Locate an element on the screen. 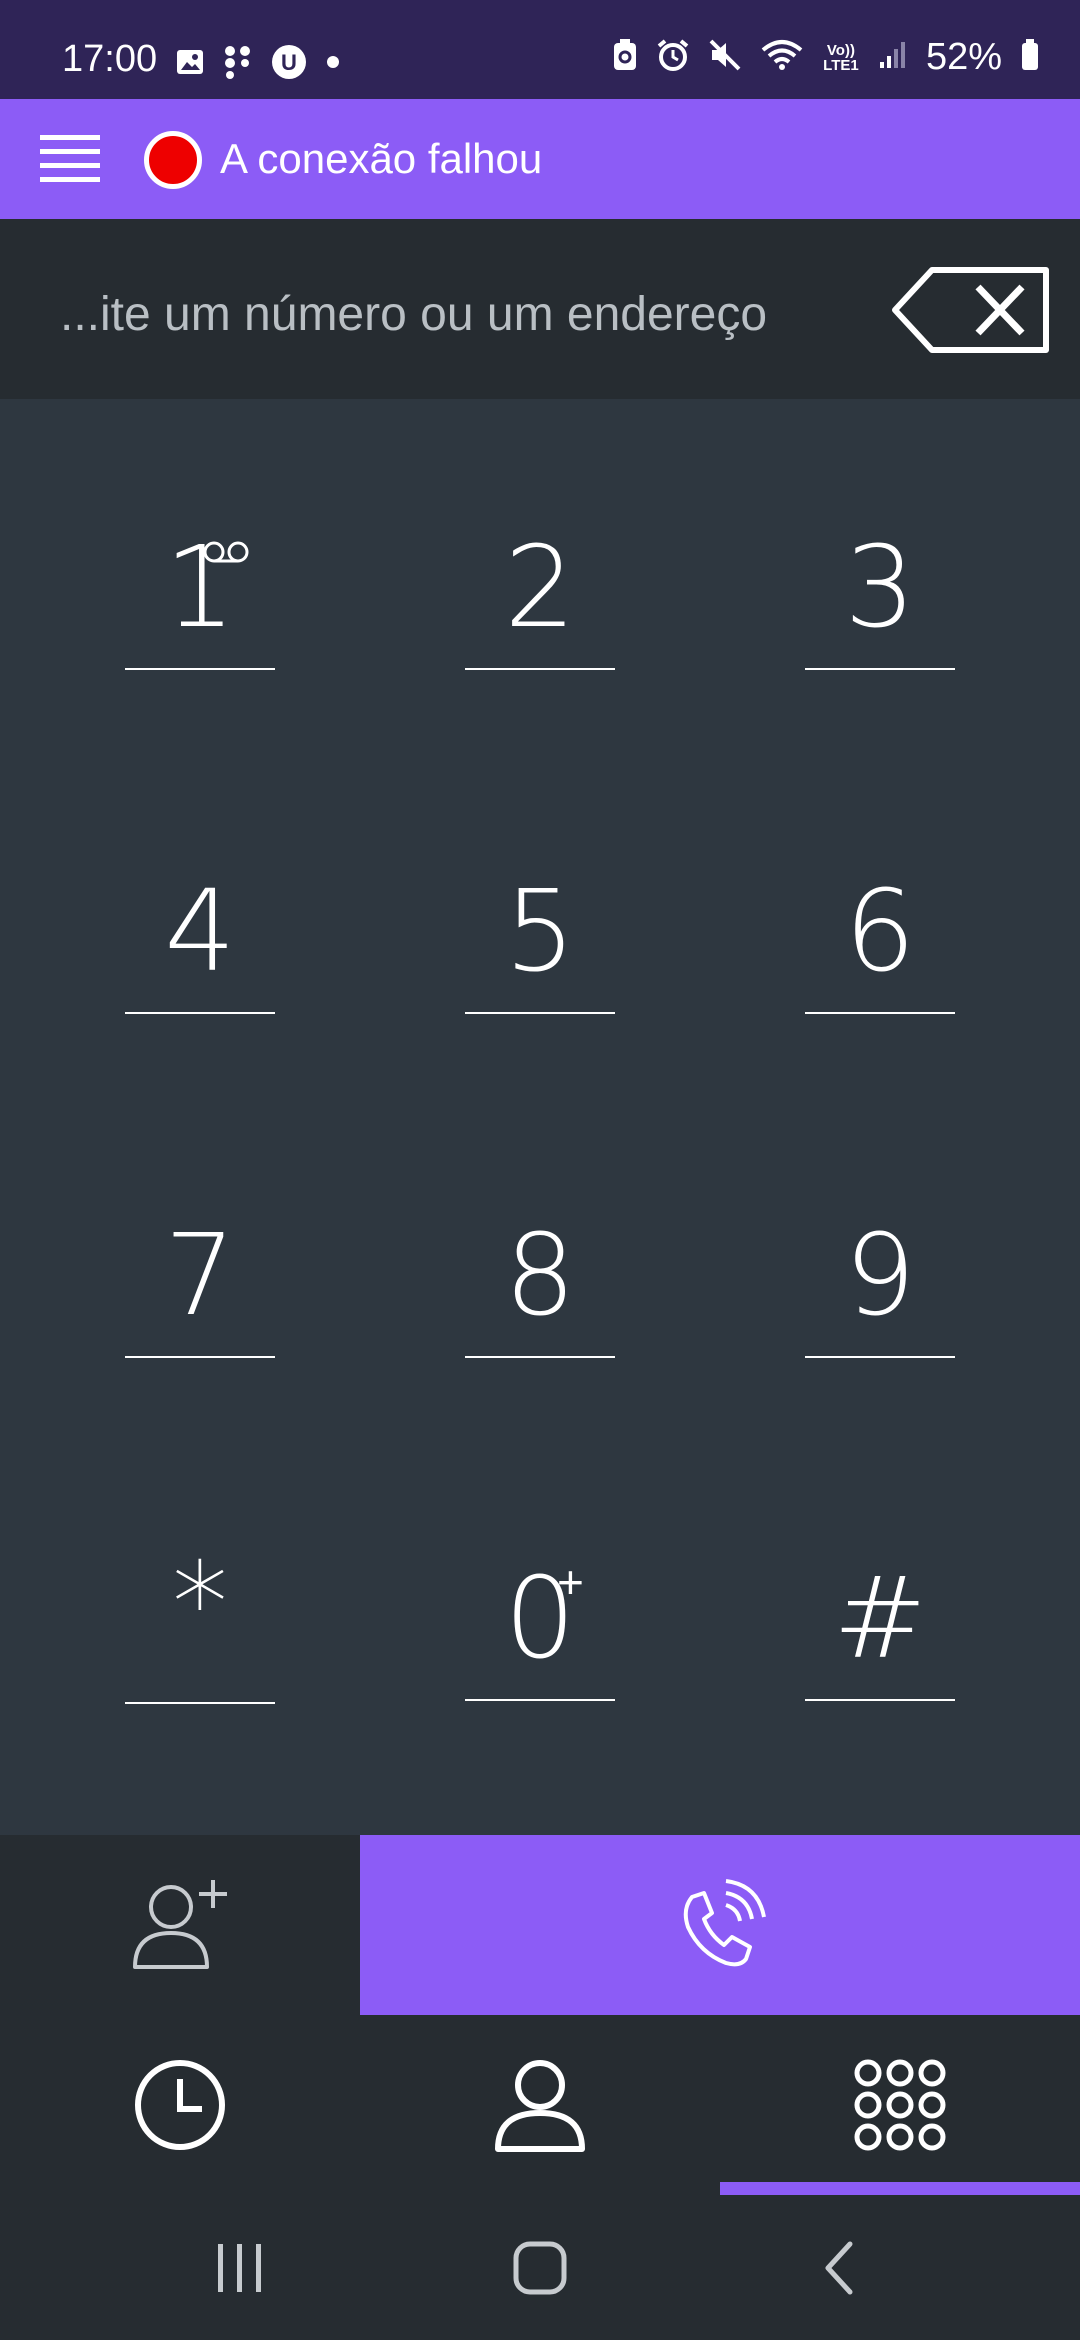 Image resolution: width=1080 pixels, height=2340 pixels. key-6: 6 is located at coordinates (880, 939).